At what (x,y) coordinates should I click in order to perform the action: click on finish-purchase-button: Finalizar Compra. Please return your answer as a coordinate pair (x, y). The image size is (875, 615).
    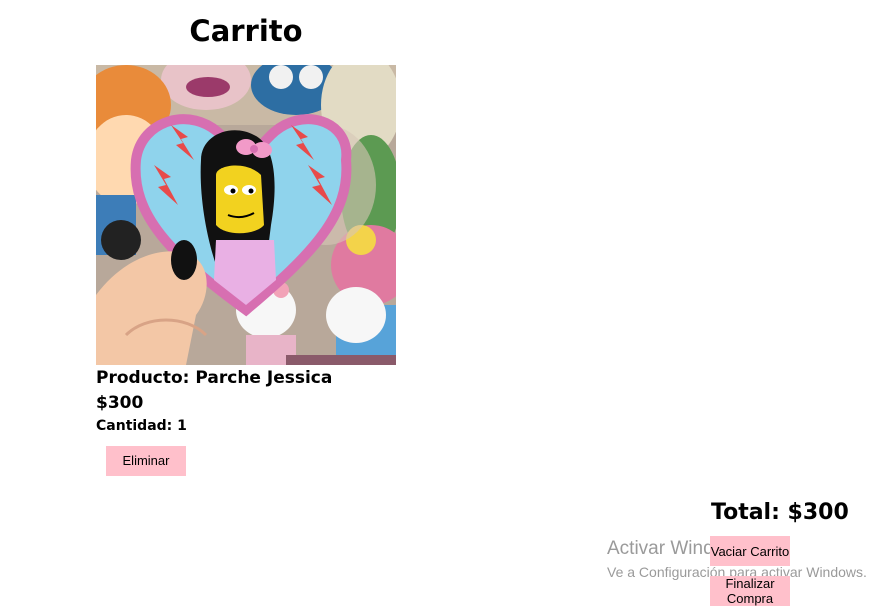
    Looking at the image, I should click on (750, 591).